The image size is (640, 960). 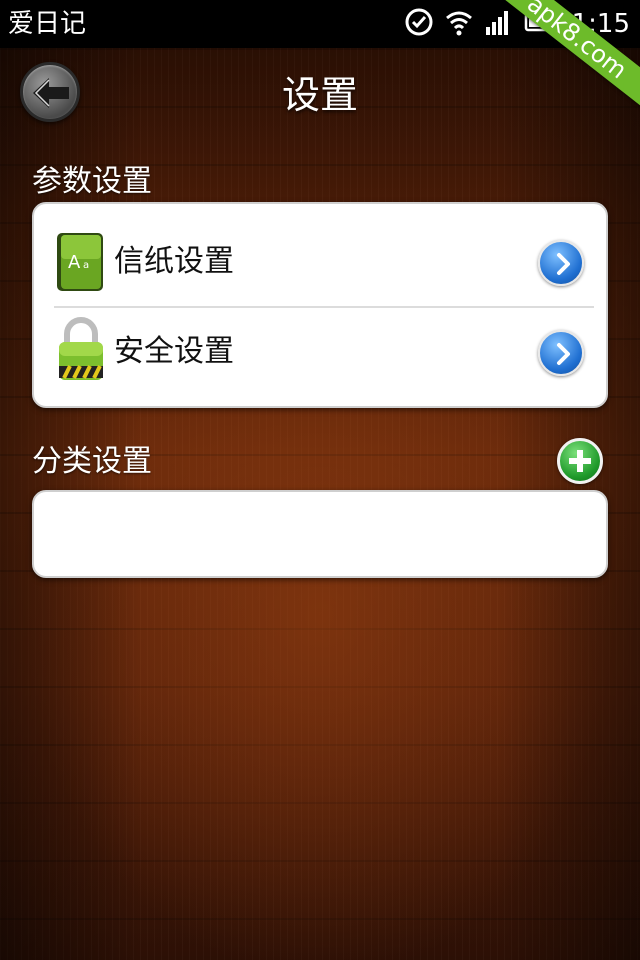 I want to click on status-bar: 爱日记 1:15 apk8.com, so click(x=320, y=60).